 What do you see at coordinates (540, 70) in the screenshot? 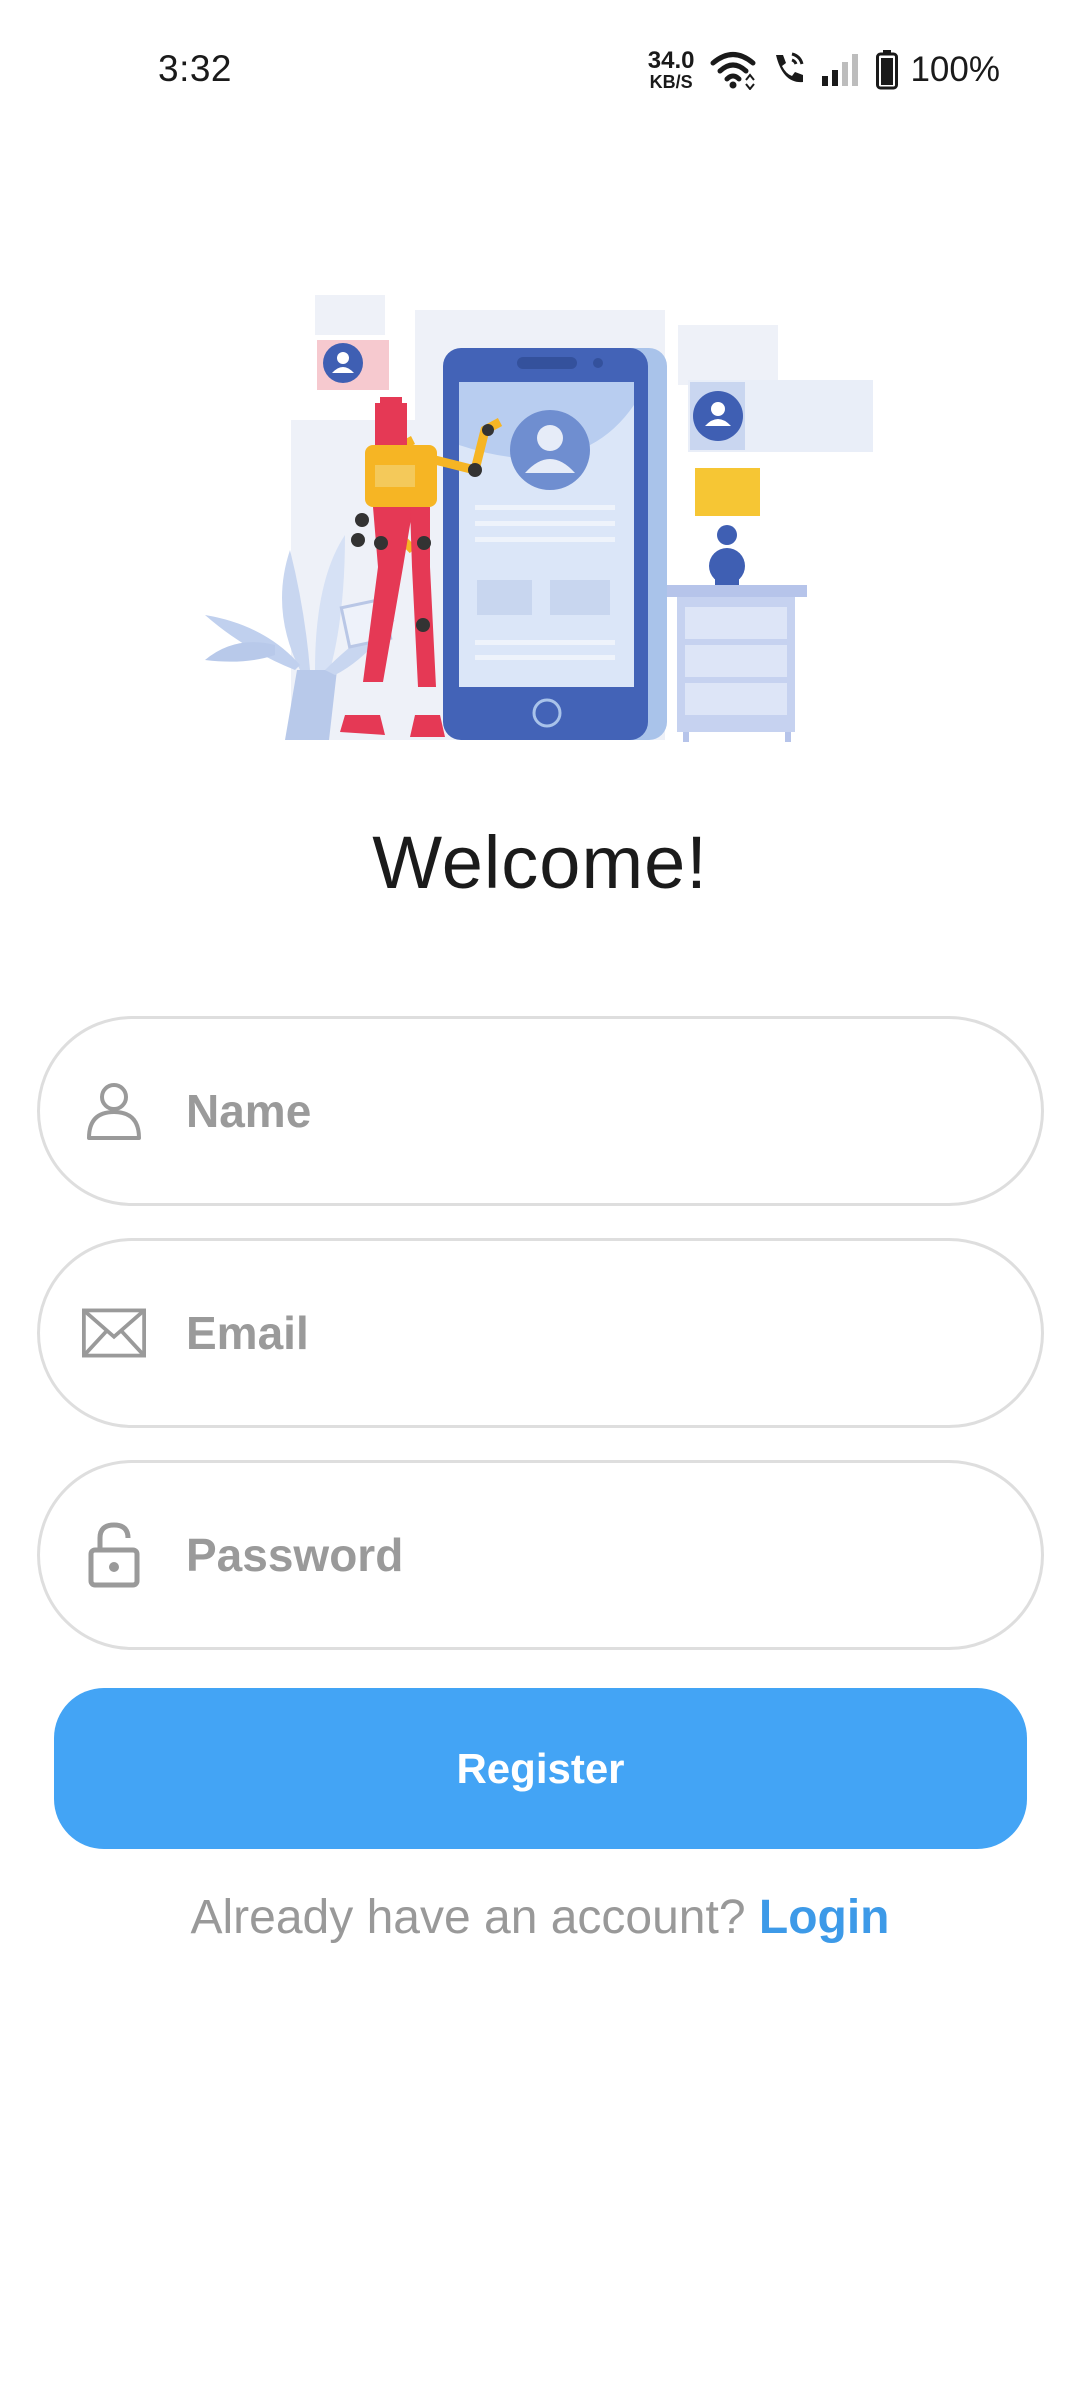
I see `status-bar: 3:32 34.0 KB/S 100%` at bounding box center [540, 70].